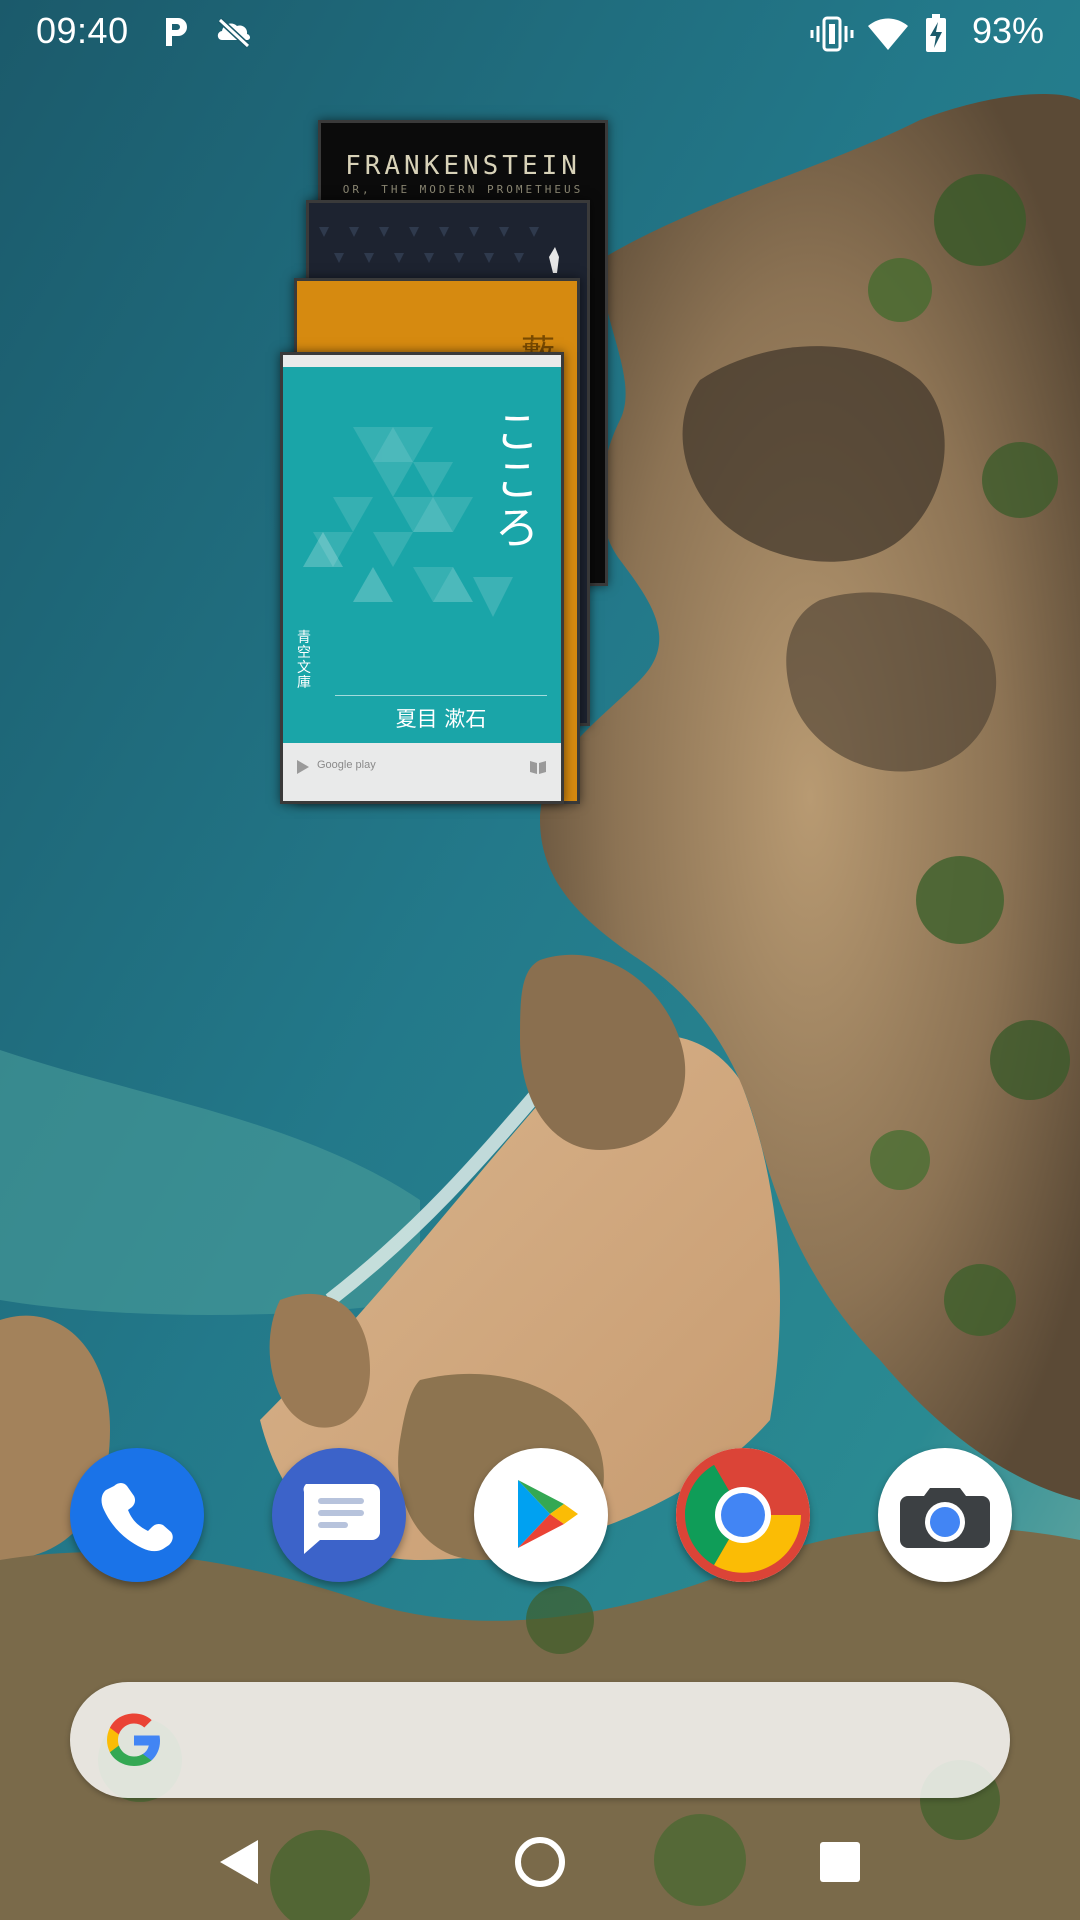 This screenshot has height=1920, width=1080. What do you see at coordinates (422, 555) in the screenshot?
I see `book-cover: こころ 青空文庫 夏目 漱石` at bounding box center [422, 555].